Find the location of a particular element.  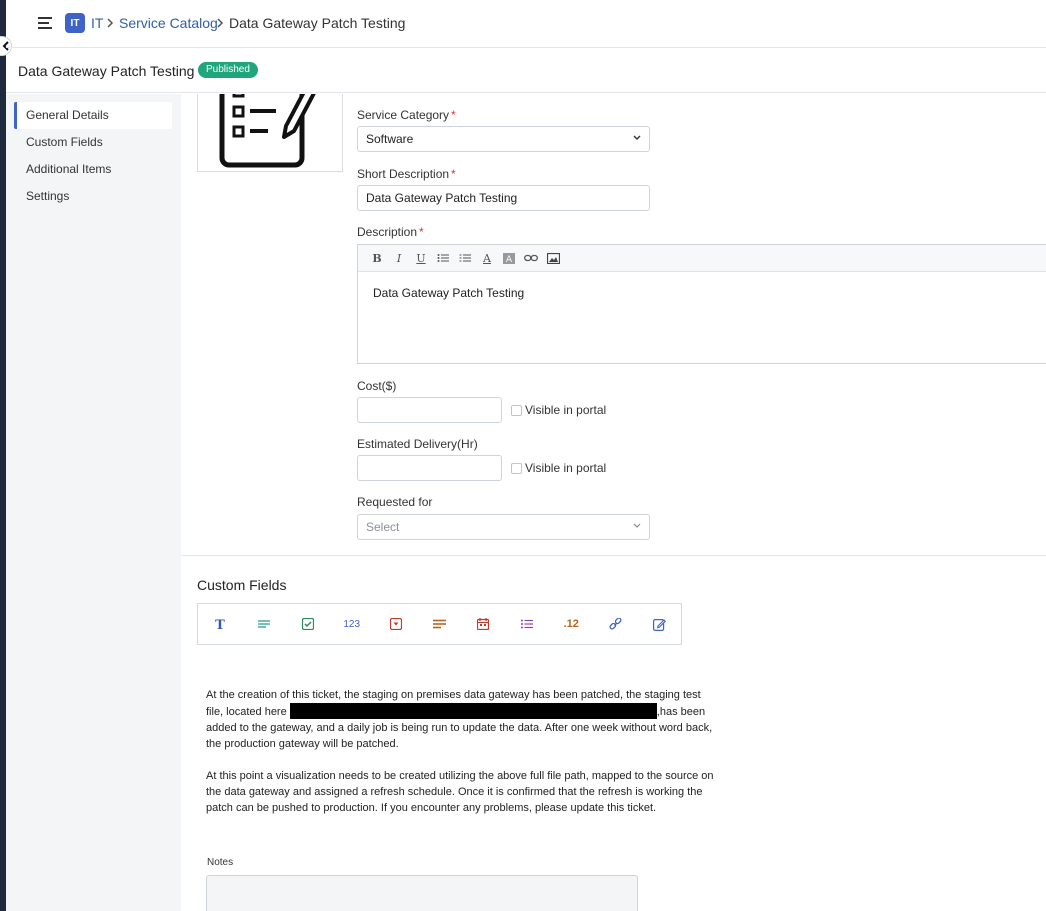

short-description-label: Short Description * is located at coordinates (406, 174).